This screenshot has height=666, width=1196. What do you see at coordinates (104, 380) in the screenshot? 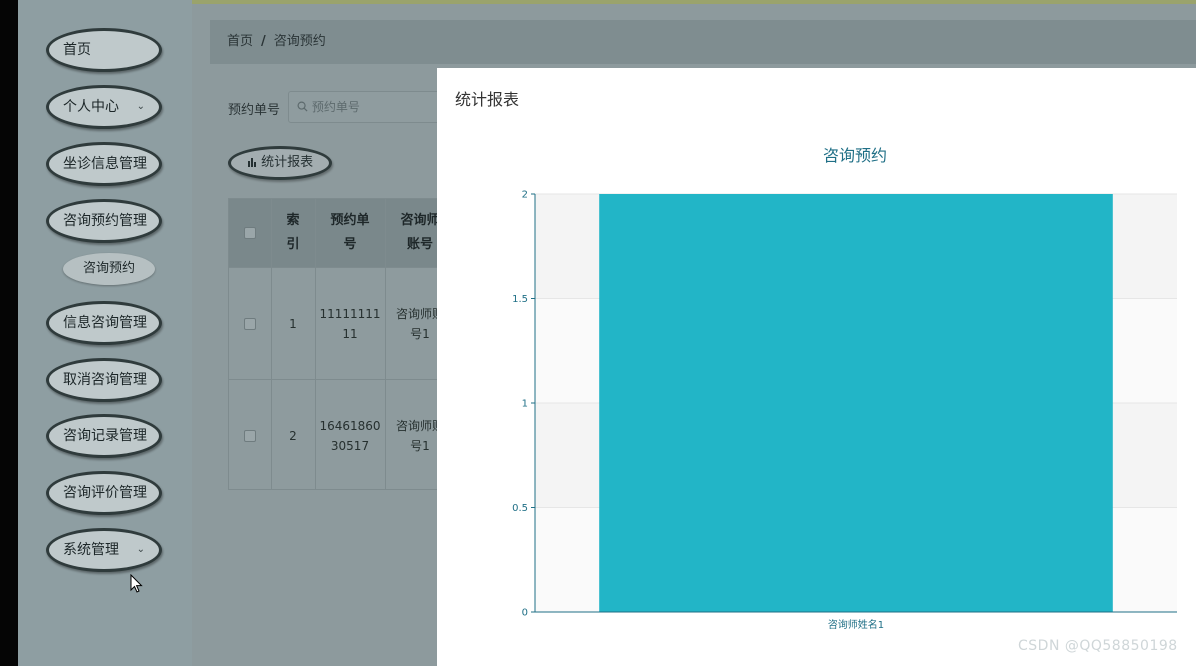
I see `sidebar-item-cancel-consult: 取消咨询管理` at bounding box center [104, 380].